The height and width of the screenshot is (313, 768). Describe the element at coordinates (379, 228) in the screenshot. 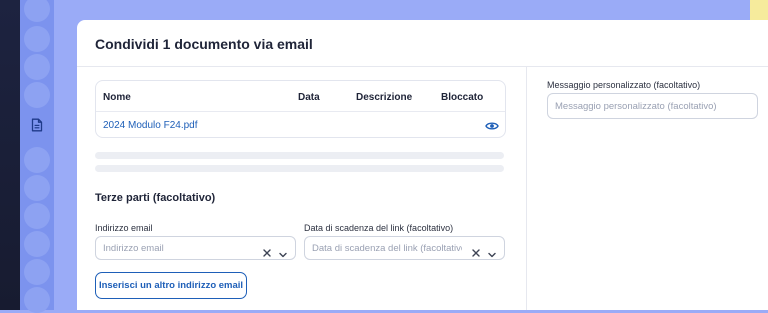

I see `expiry-label: Data di scadenza del link (facoltativo)` at that location.